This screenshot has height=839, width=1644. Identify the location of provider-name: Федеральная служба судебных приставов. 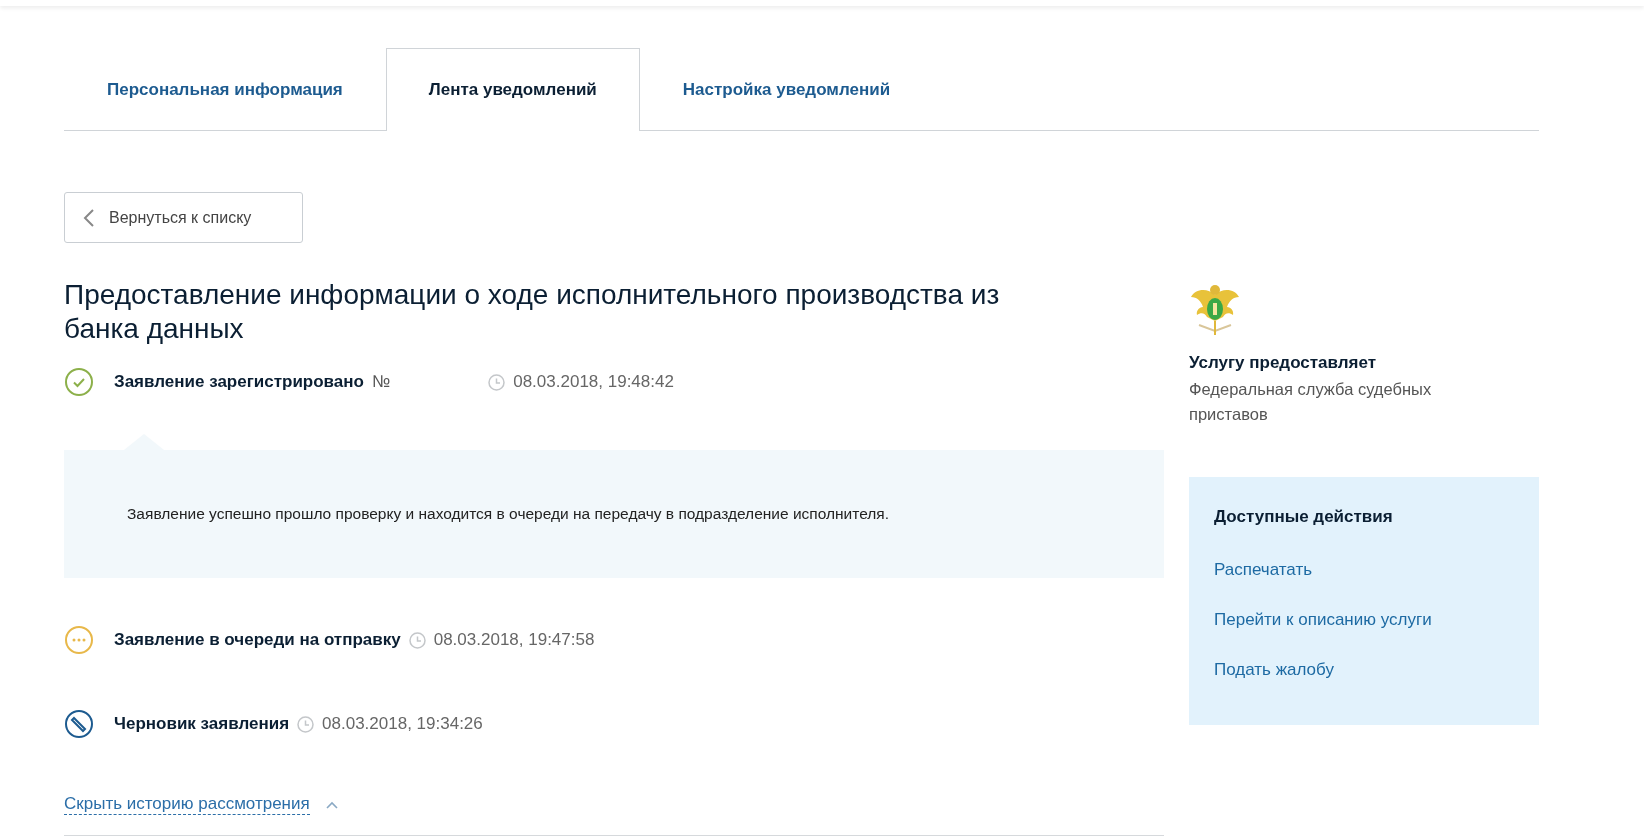
(1311, 402).